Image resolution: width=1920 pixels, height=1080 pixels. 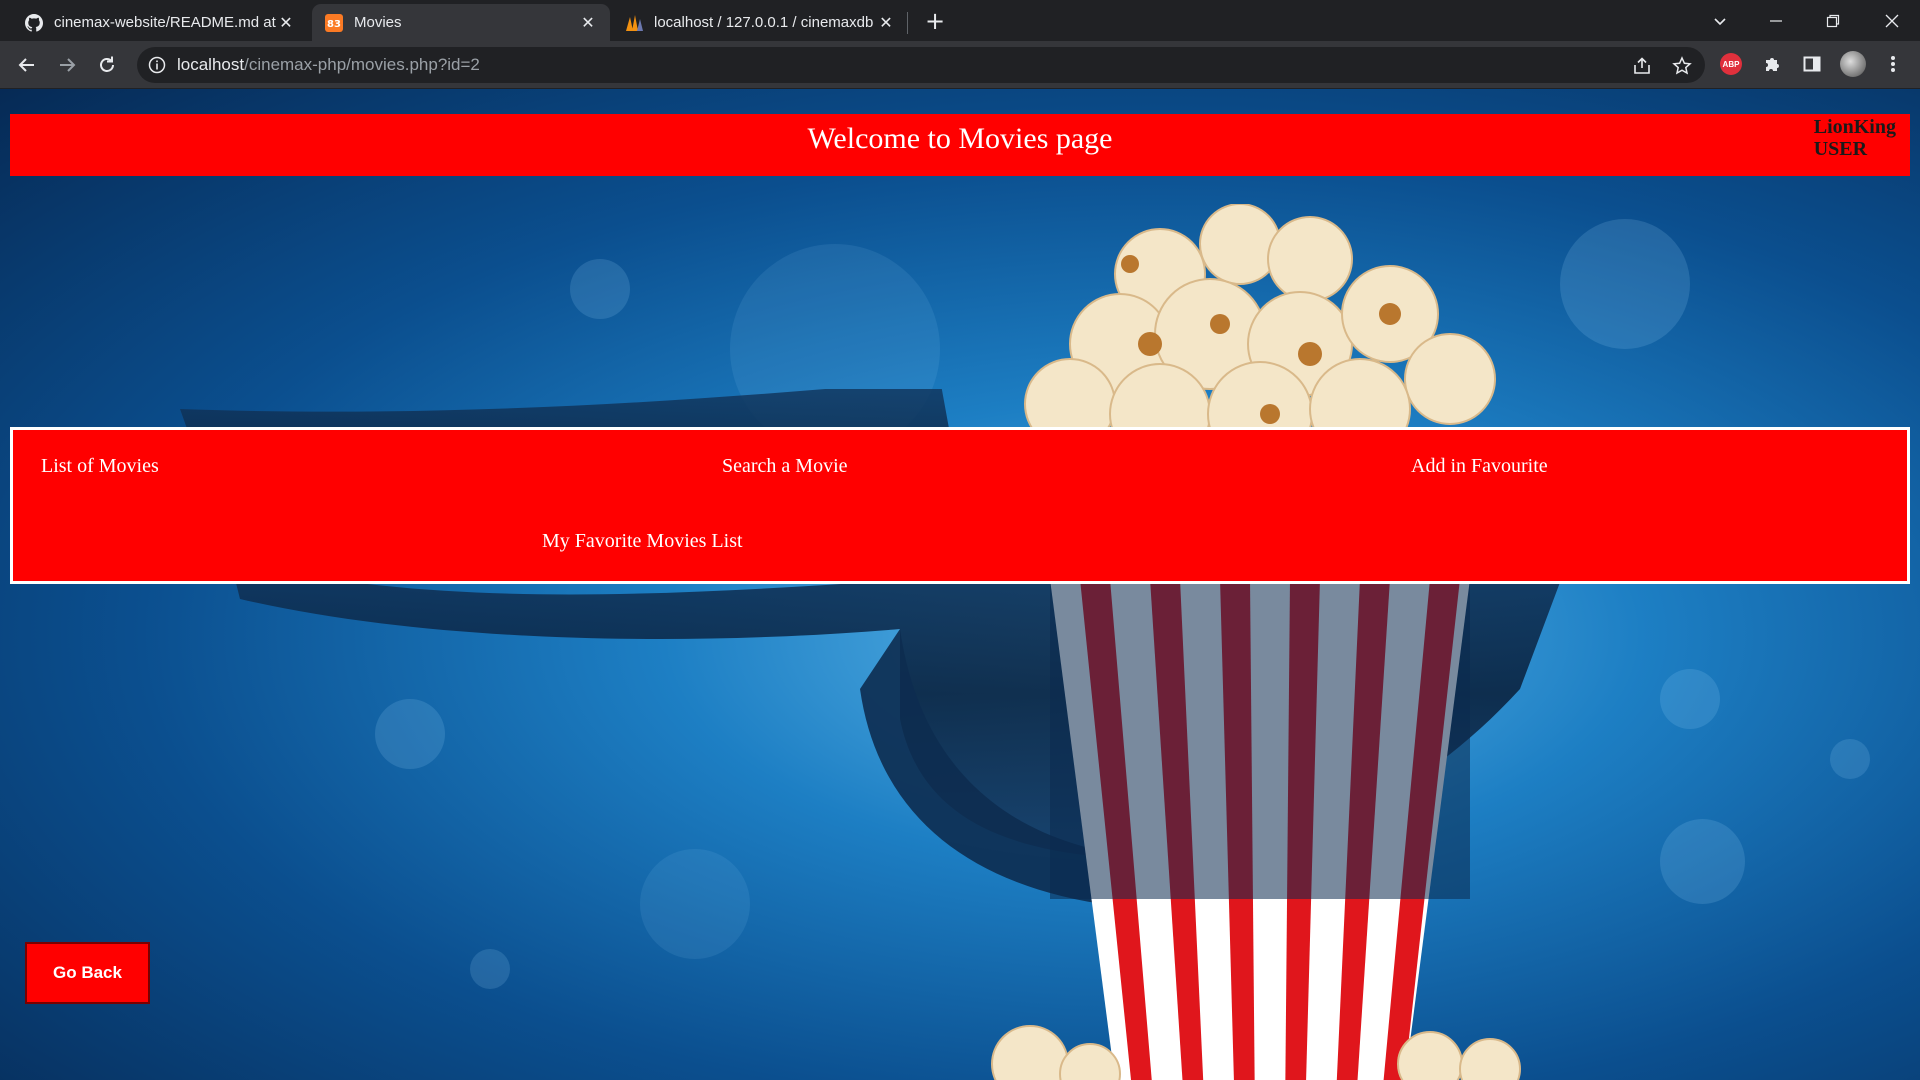 I want to click on site-info-icon, so click(x=157, y=65).